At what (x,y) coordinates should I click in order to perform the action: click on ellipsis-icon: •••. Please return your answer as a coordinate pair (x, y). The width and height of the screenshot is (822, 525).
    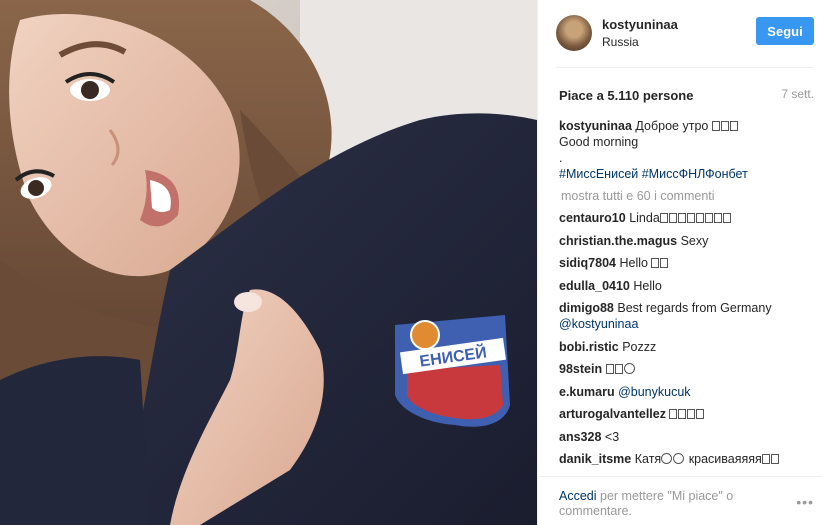
    Looking at the image, I should click on (805, 502).